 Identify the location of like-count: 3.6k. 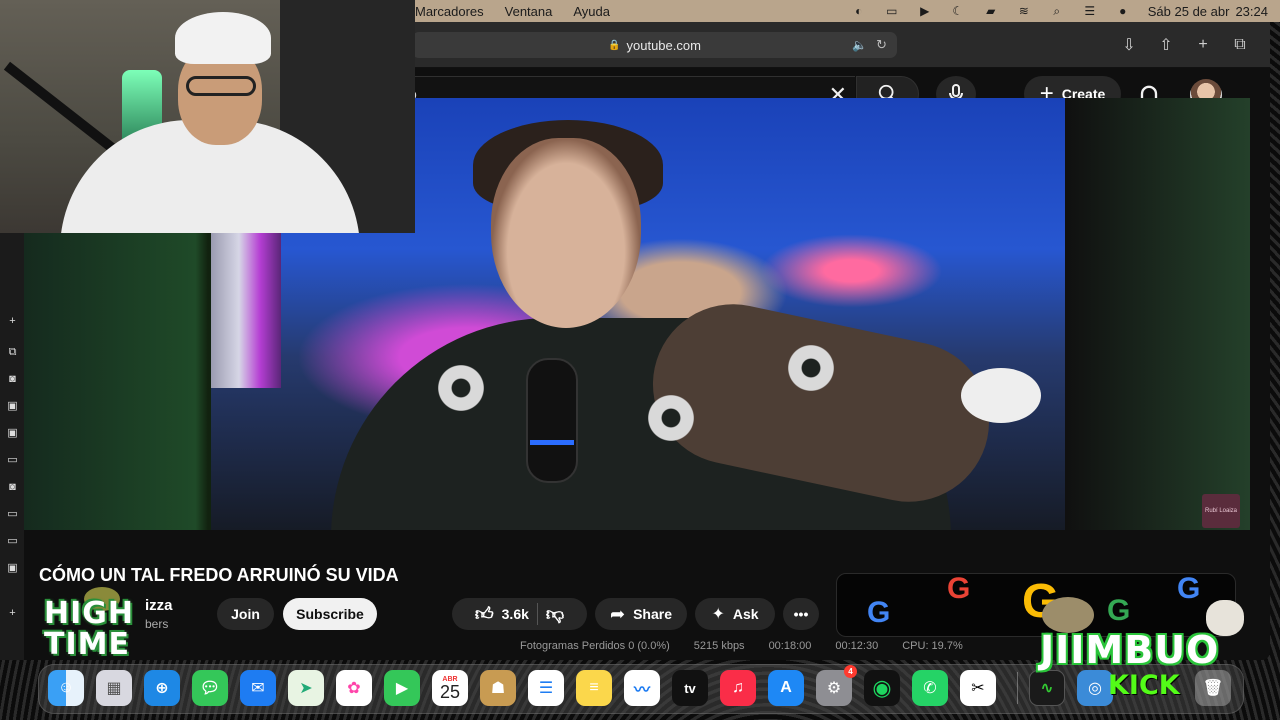
(515, 614).